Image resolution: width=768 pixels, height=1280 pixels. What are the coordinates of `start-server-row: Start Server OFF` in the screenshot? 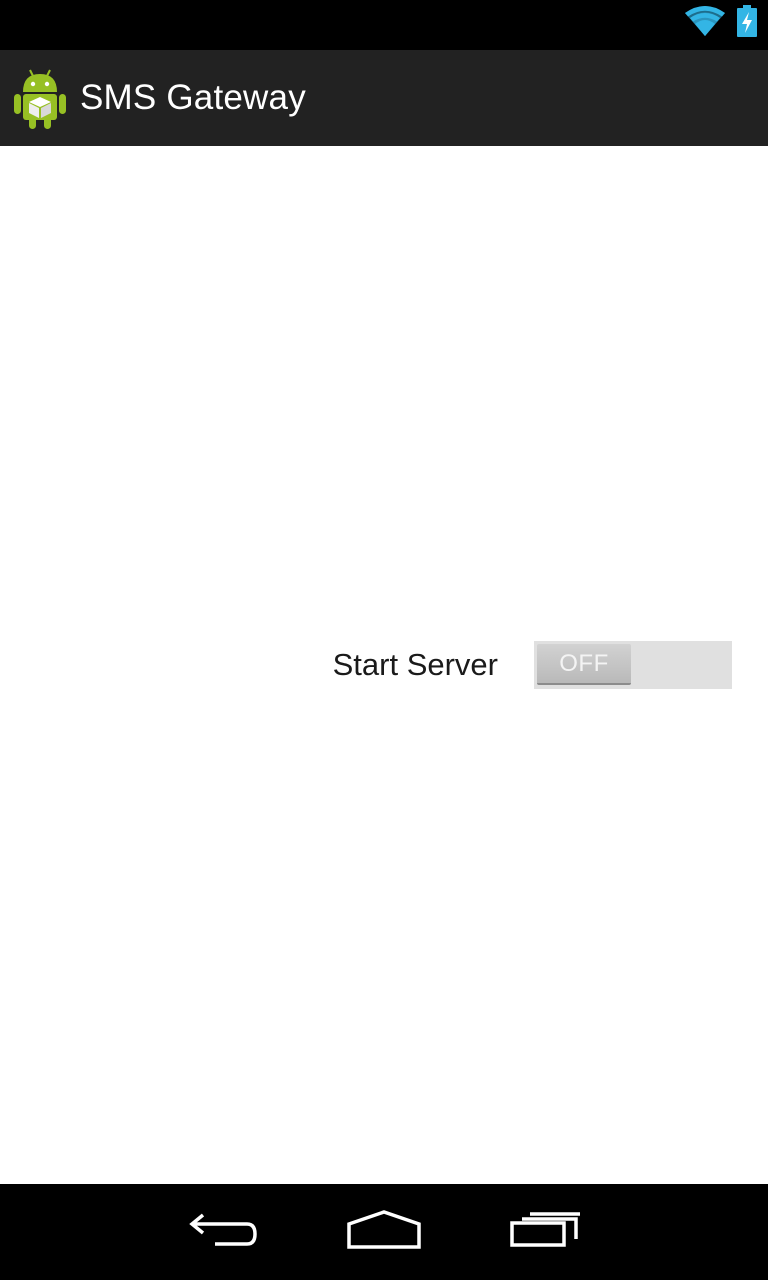 It's located at (532, 665).